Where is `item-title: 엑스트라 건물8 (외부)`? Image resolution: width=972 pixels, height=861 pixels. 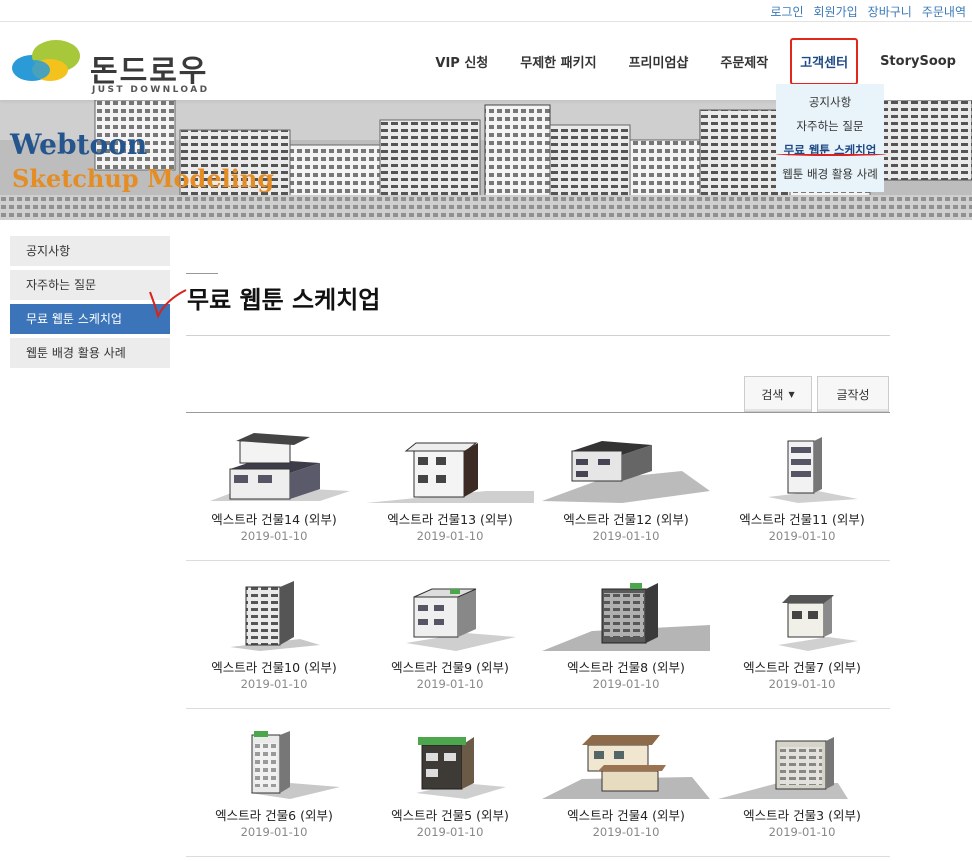
item-title: 엑스트라 건물8 (외부) is located at coordinates (626, 666).